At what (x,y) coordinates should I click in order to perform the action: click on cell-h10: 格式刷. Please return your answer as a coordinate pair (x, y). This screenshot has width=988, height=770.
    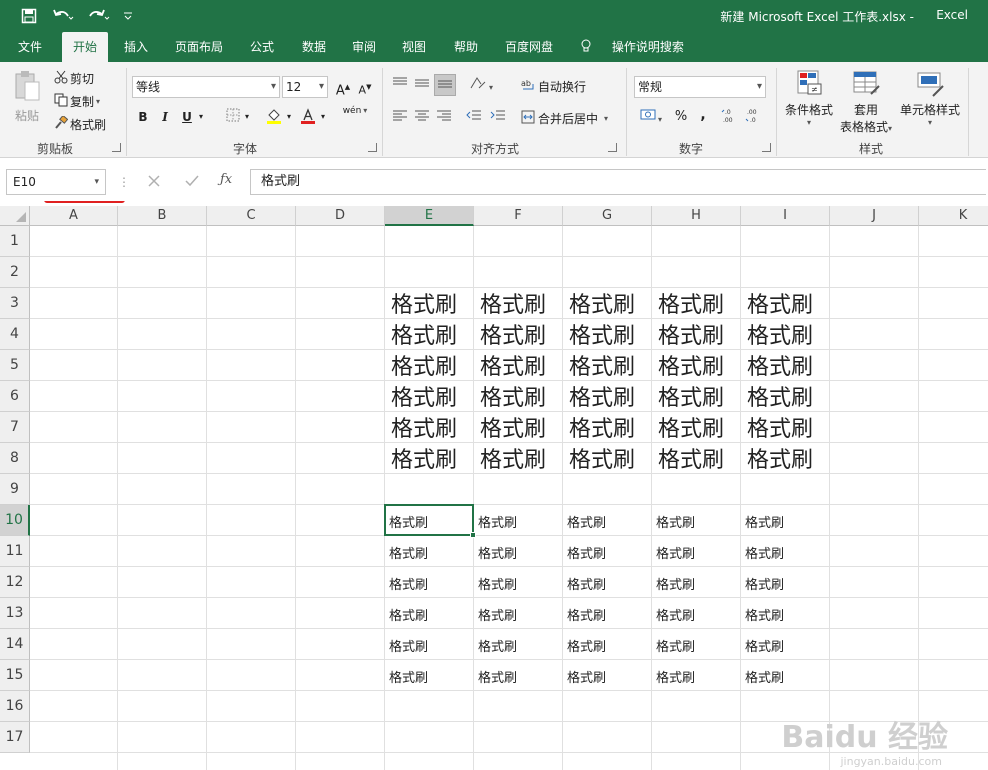
    Looking at the image, I should click on (673, 520).